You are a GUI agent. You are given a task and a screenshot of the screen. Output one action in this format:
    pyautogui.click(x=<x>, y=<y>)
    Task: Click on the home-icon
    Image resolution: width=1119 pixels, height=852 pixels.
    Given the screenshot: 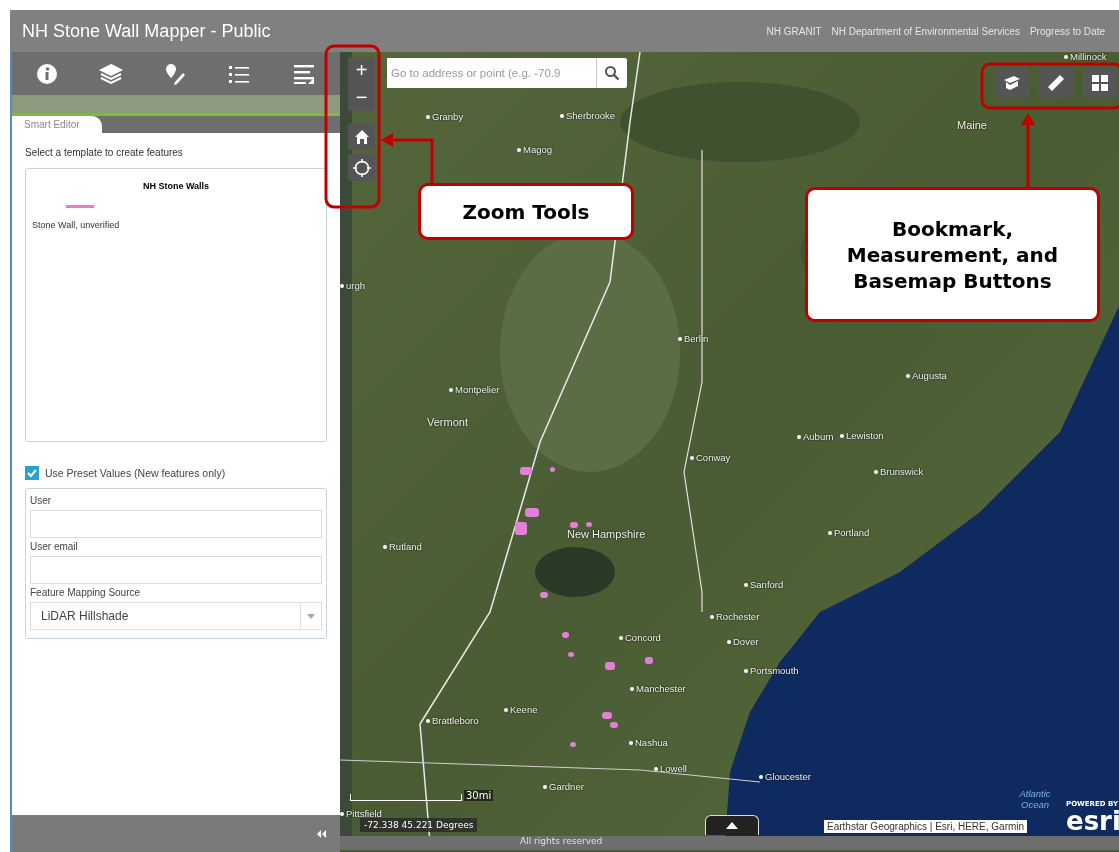 What is the action you would take?
    pyautogui.click(x=361, y=136)
    